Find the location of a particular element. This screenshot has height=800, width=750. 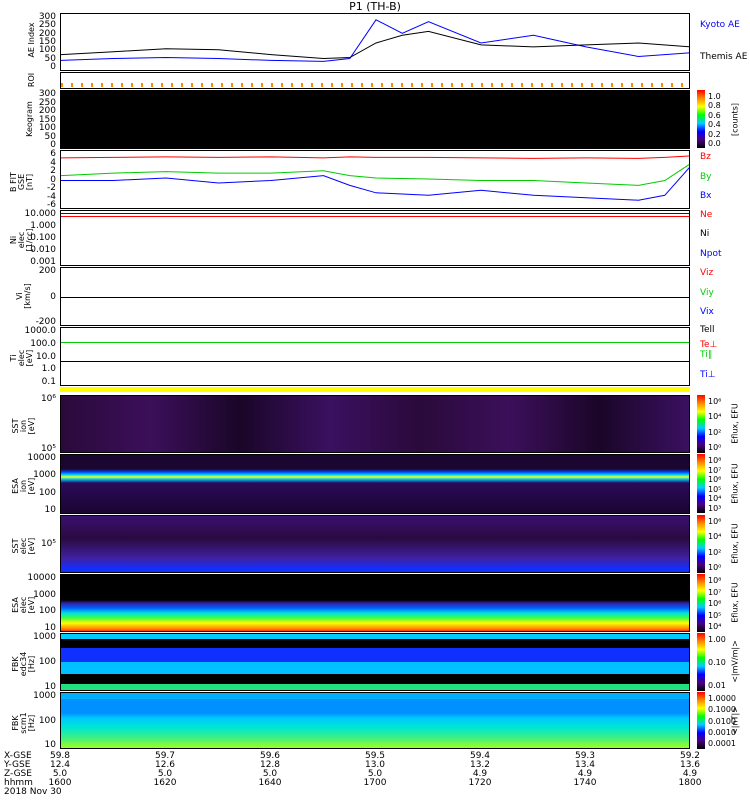

colorbar-unit-label: <|nT|> is located at coordinates (735, 720).